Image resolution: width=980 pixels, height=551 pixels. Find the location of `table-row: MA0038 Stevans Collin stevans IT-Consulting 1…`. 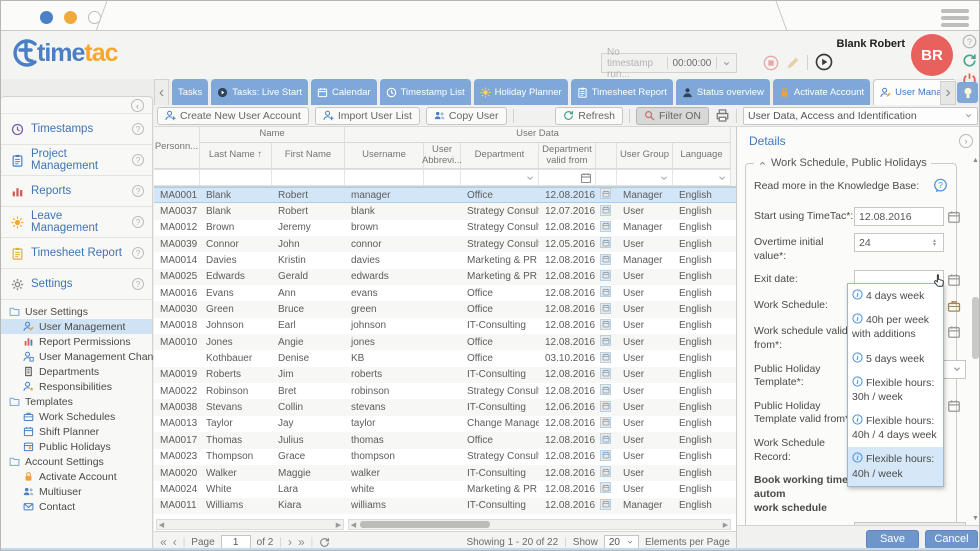

table-row: MA0038 Stevans Collin stevans IT-Consulting 1… is located at coordinates (445, 407).